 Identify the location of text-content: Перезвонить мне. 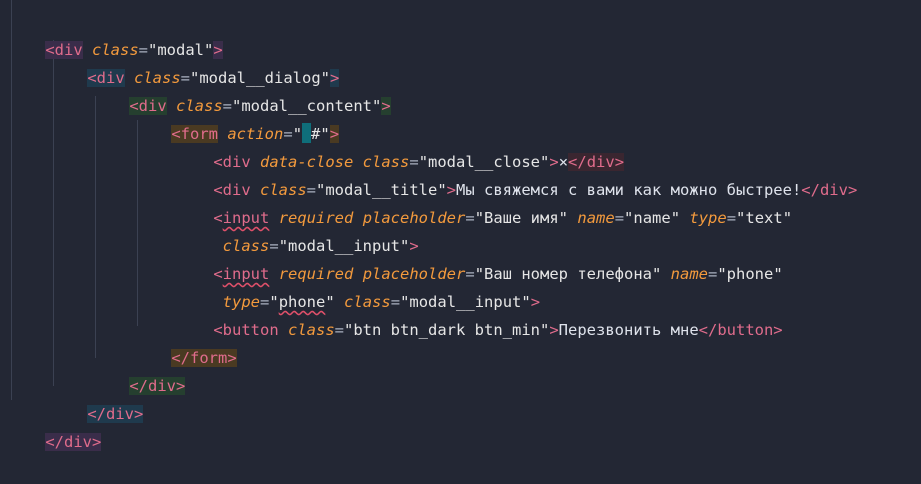
(628, 330).